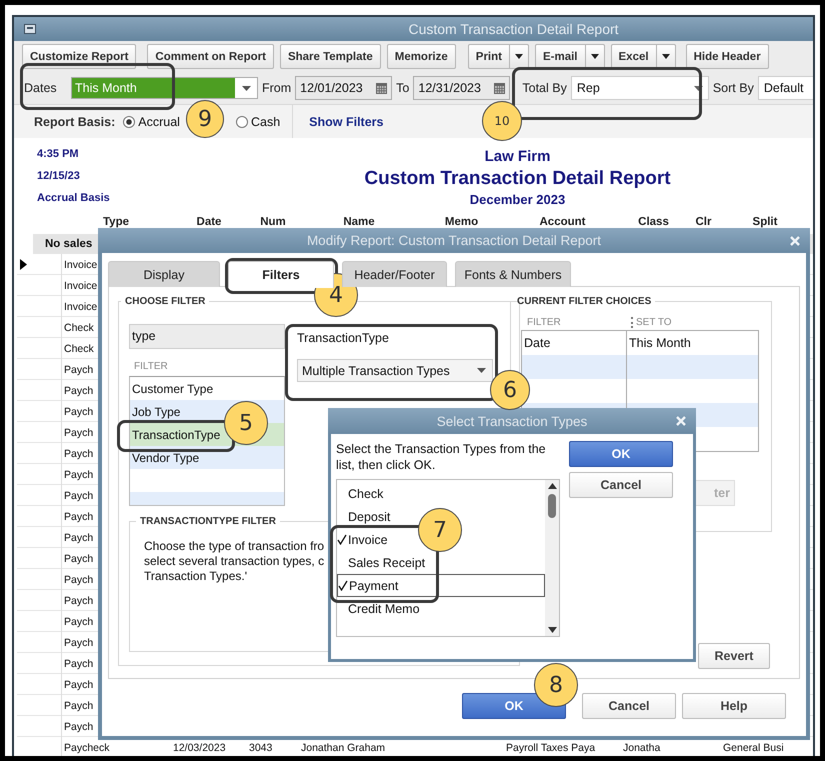  Describe the element at coordinates (512, 421) in the screenshot. I see `dialog-title: Select Transaction Types` at that location.